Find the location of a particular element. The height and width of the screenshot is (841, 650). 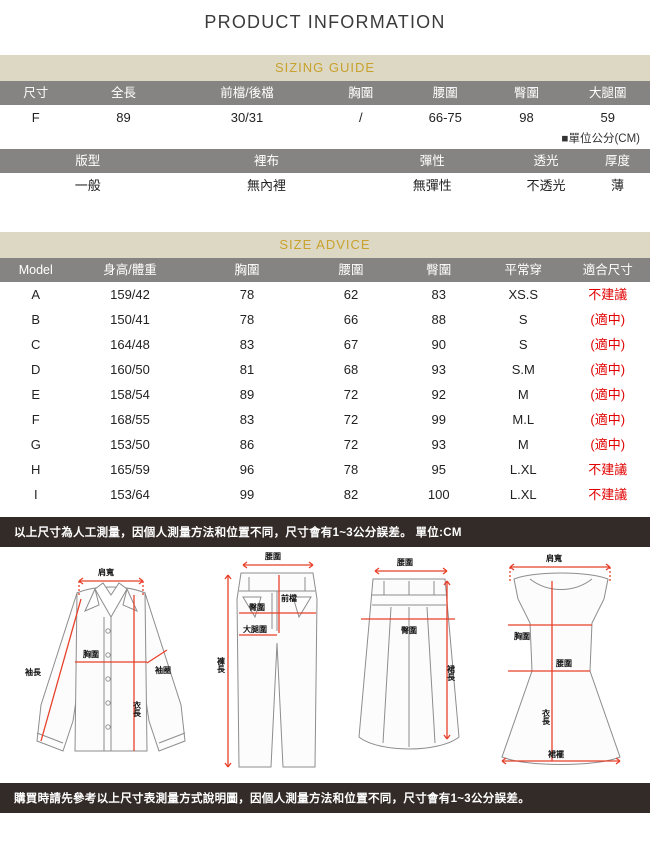

skirt-label-waist: 腰圍 is located at coordinates (404, 562).